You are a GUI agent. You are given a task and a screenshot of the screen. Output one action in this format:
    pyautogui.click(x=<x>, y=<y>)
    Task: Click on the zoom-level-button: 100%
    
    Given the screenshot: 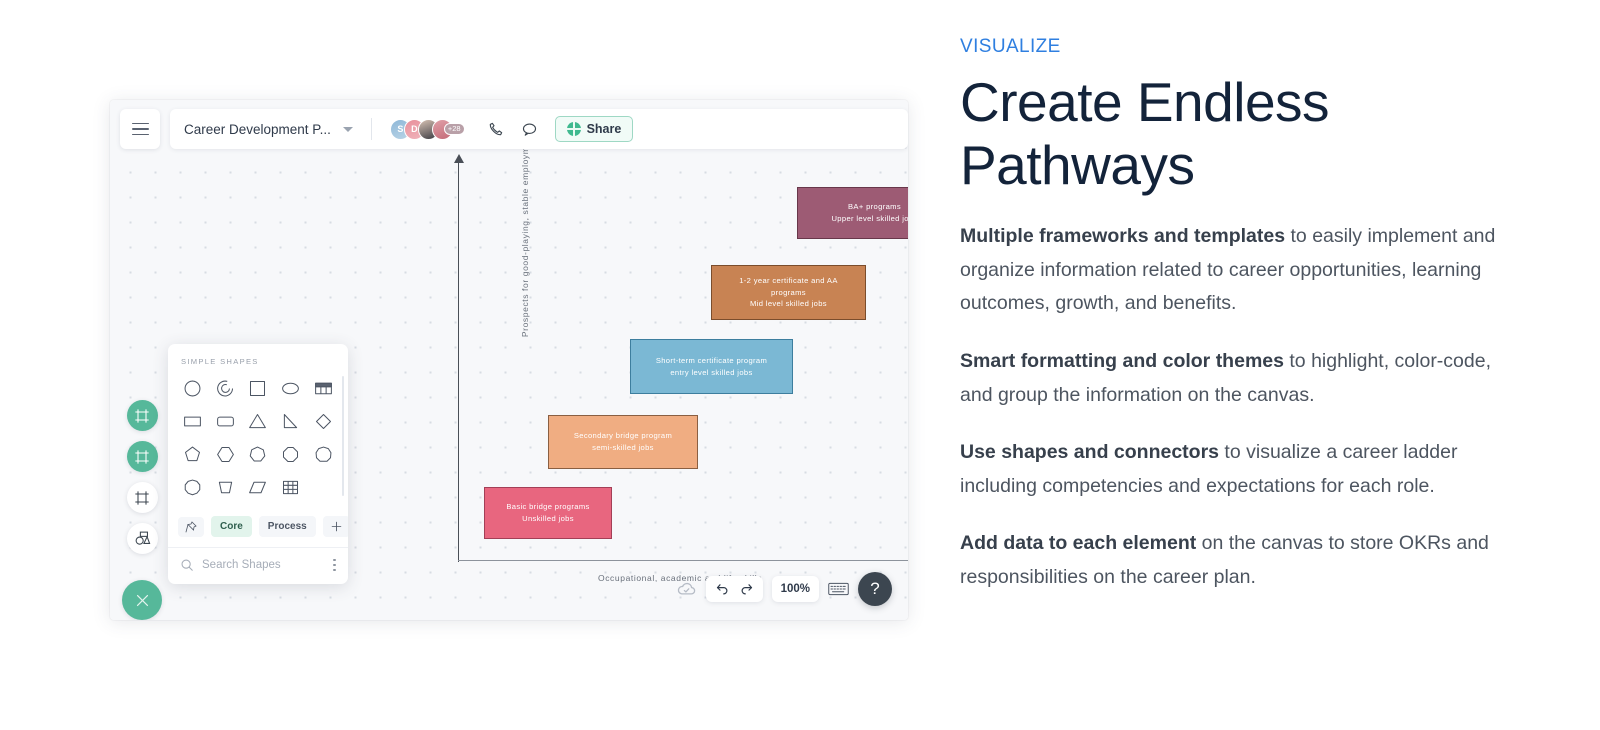 What is the action you would take?
    pyautogui.click(x=795, y=589)
    